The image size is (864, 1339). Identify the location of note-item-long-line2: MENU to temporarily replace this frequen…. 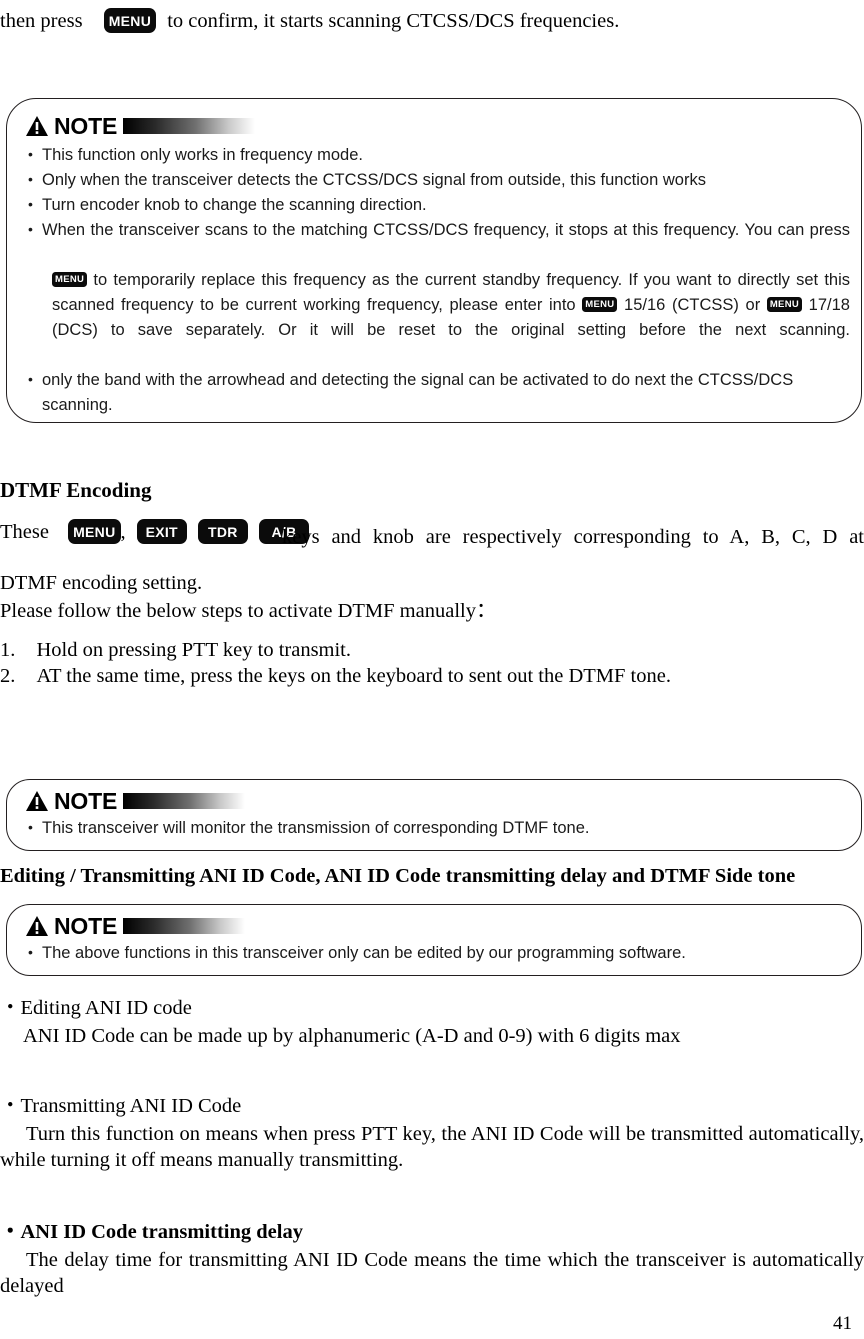
(451, 318).